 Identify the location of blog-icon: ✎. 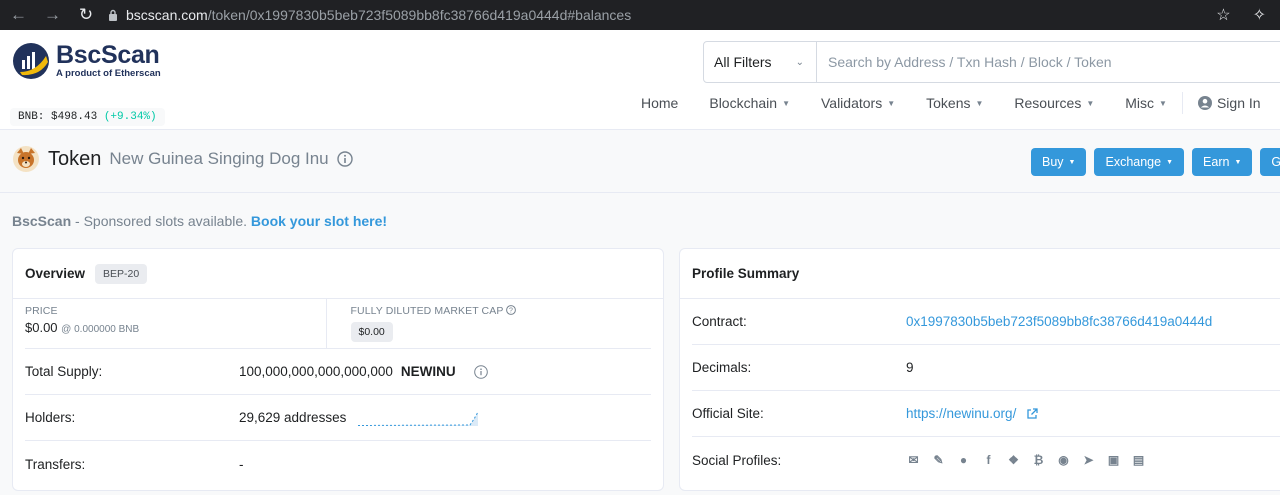
(938, 460).